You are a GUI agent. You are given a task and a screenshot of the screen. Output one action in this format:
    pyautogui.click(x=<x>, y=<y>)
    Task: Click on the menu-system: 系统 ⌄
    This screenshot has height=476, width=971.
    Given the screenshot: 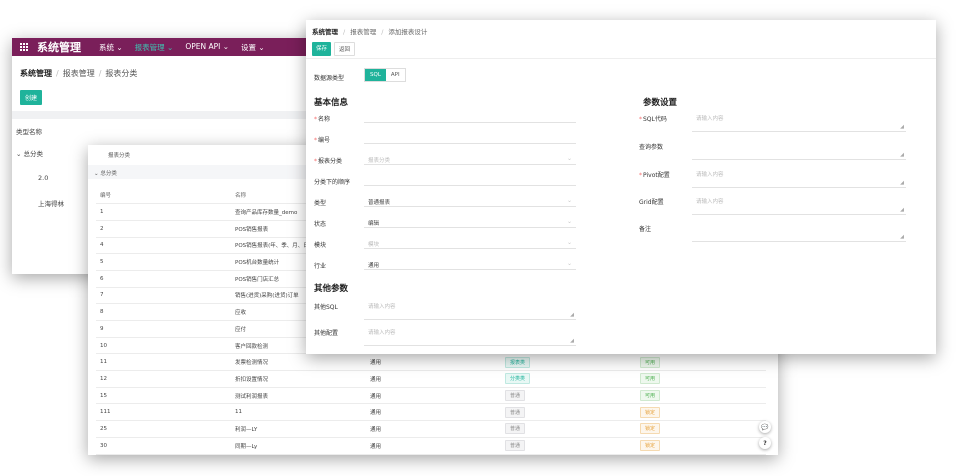 What is the action you would take?
    pyautogui.click(x=111, y=47)
    